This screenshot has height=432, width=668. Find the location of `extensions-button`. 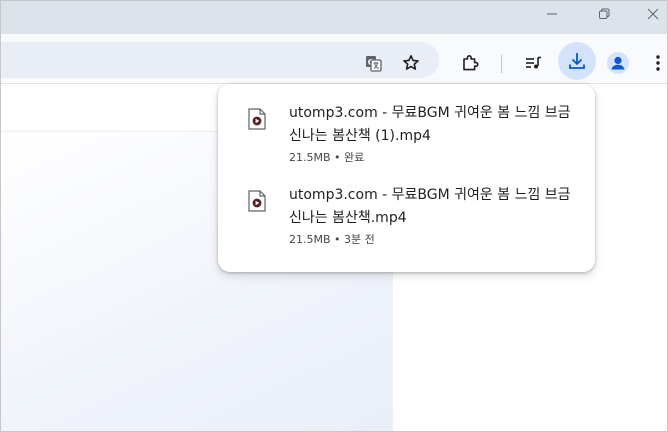

extensions-button is located at coordinates (470, 63).